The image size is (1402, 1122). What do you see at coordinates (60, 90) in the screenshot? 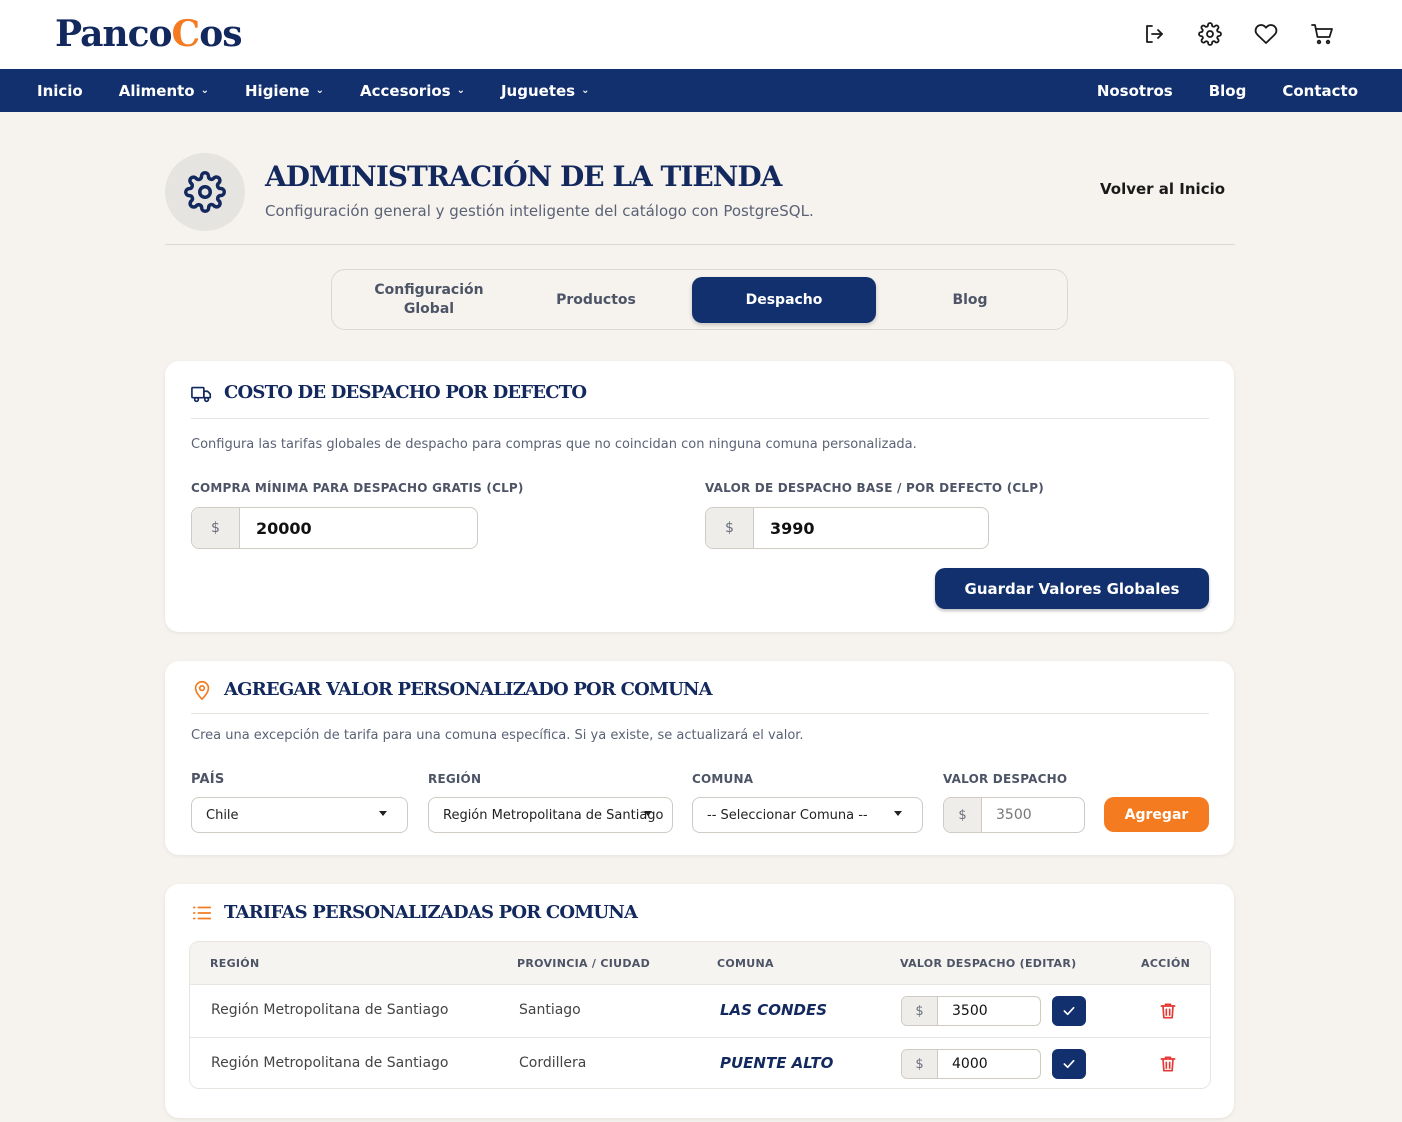
I see `nav-item-inicio: Inicio` at bounding box center [60, 90].